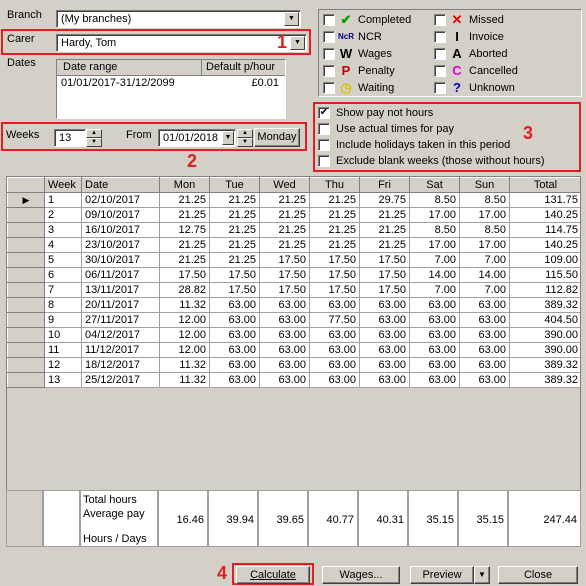 The image size is (586, 586). What do you see at coordinates (484, 230) in the screenshot?
I see `table-cell: 8.50` at bounding box center [484, 230].